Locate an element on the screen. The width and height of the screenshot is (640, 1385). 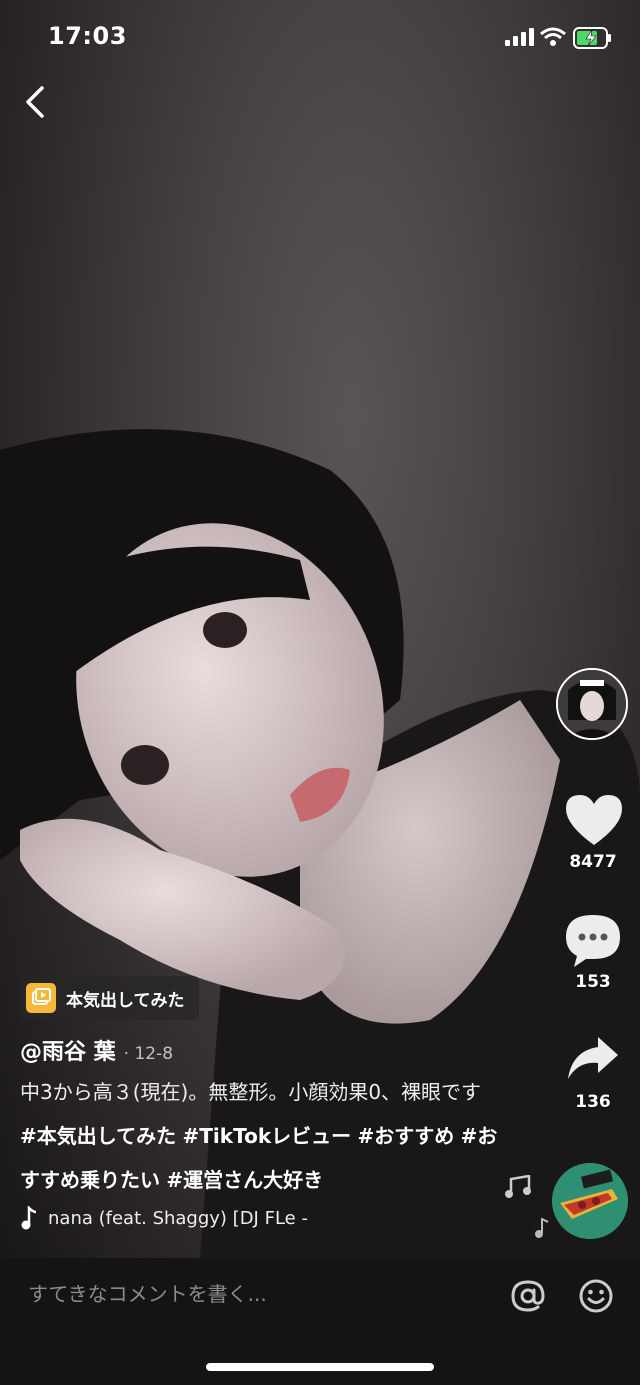
post-date: · 12-8 is located at coordinates (148, 1054).